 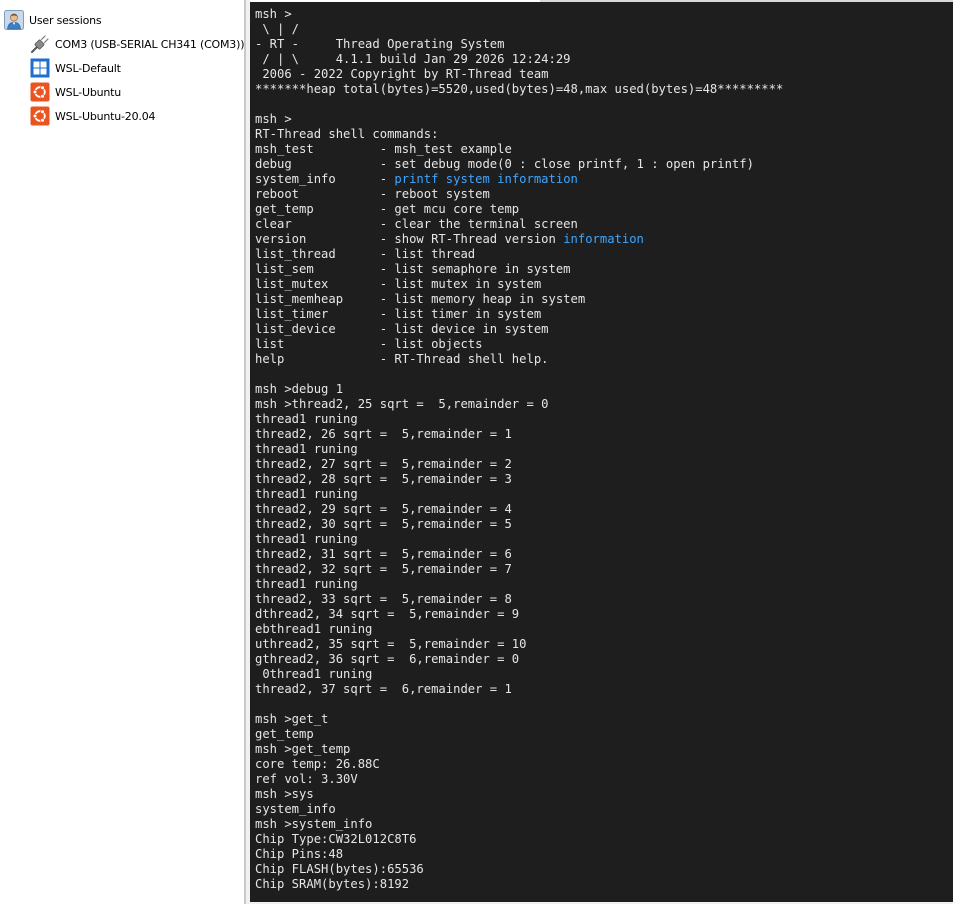 I want to click on session-item-wsl-ubuntu-2004: WSL-Ubuntu-20.04, so click(x=92, y=116).